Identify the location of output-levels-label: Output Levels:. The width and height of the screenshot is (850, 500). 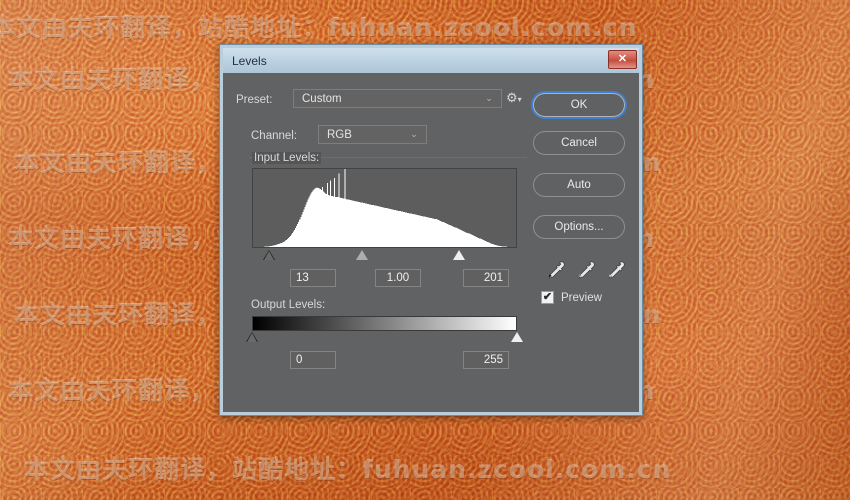
(288, 305).